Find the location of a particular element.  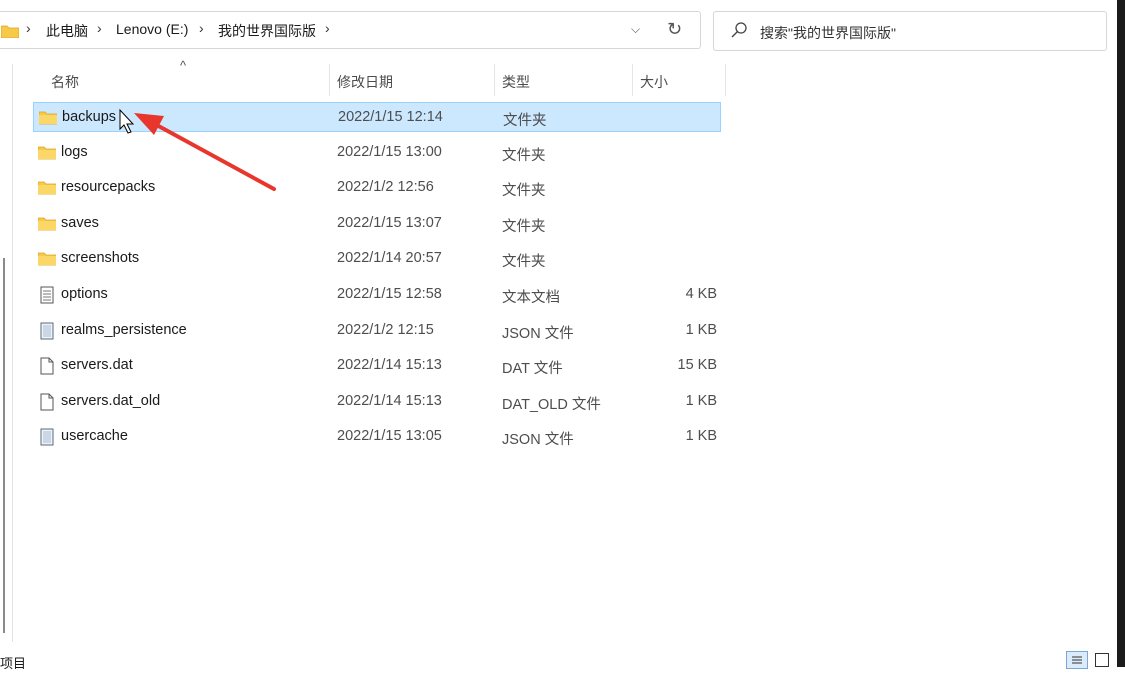

file-row: servers.dat 2022/1/14 15:13 DAT 文件 15 KB is located at coordinates (377, 366).